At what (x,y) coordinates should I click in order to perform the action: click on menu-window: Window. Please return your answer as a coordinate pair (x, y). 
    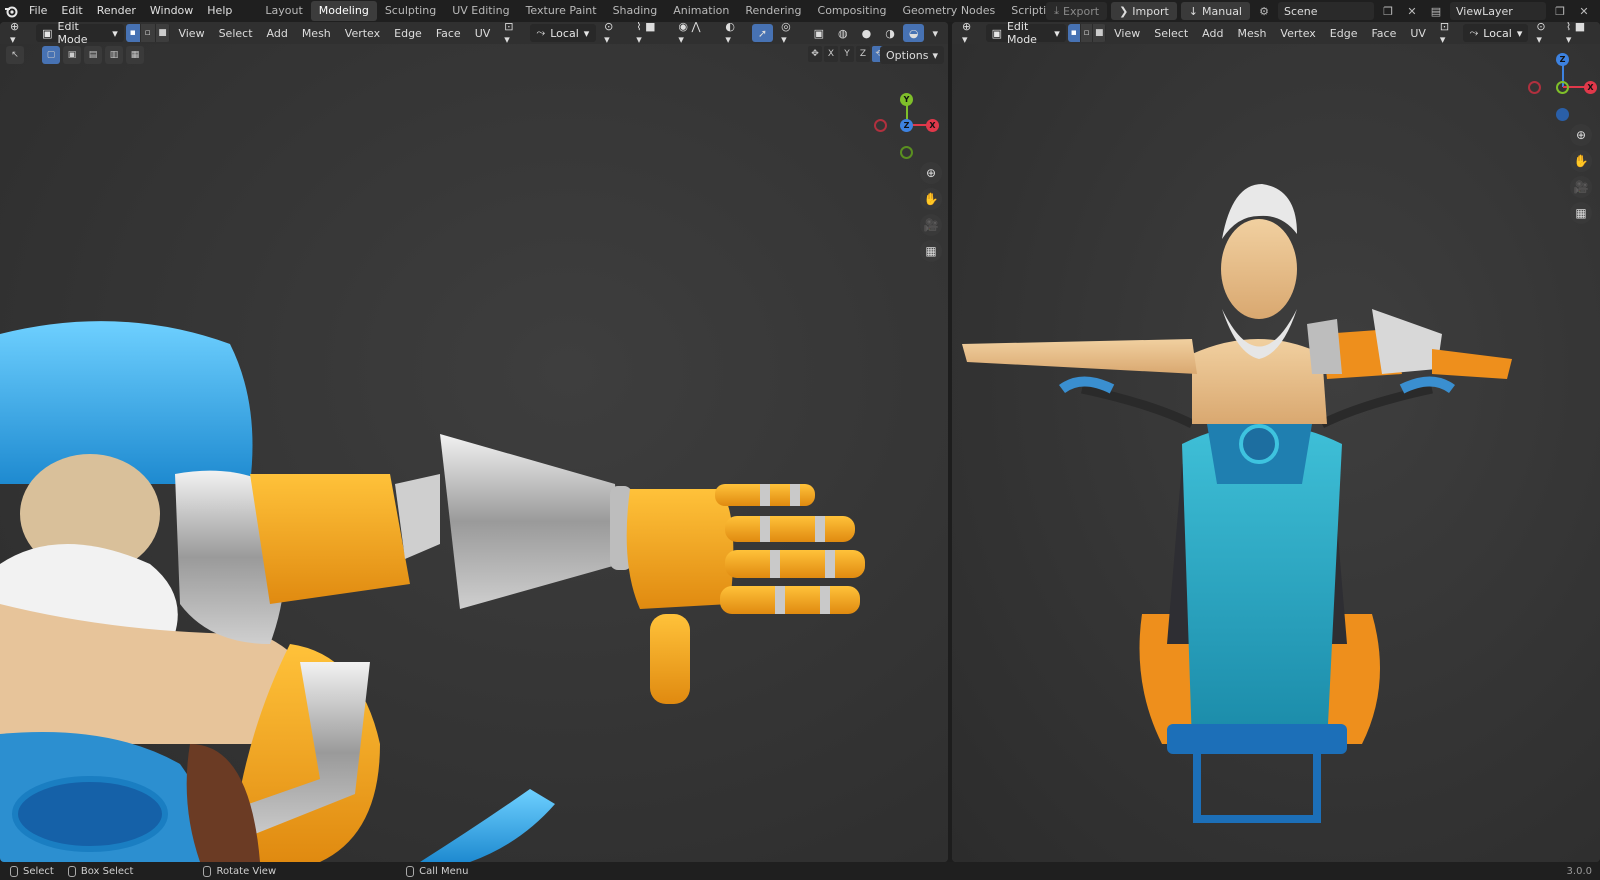
    Looking at the image, I should click on (171, 11).